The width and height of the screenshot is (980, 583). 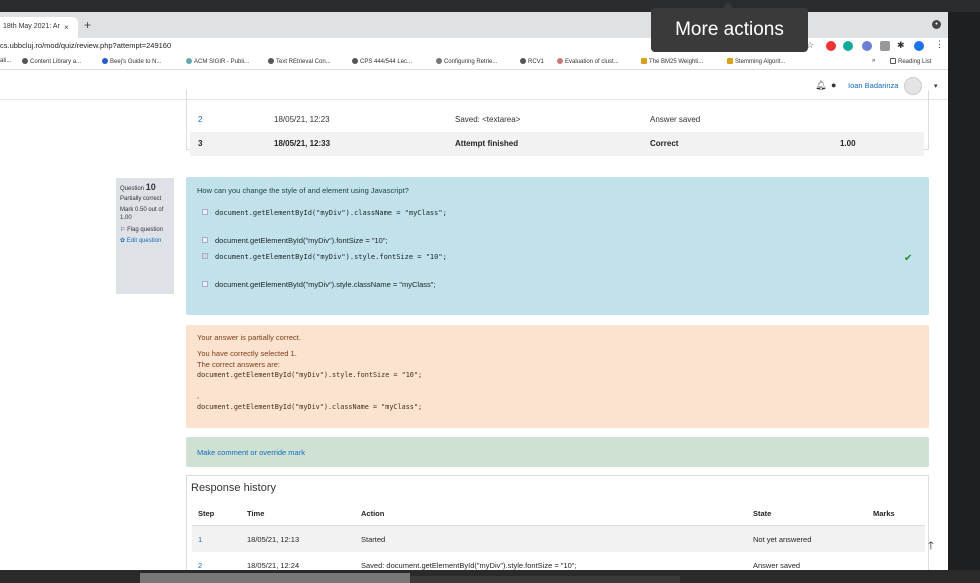 What do you see at coordinates (936, 24) in the screenshot?
I see `browser-menu-icon: •` at bounding box center [936, 24].